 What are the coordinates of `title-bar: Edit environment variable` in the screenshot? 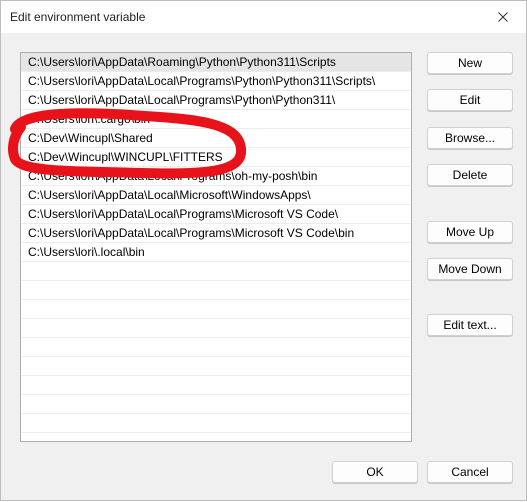 It's located at (263, 17).